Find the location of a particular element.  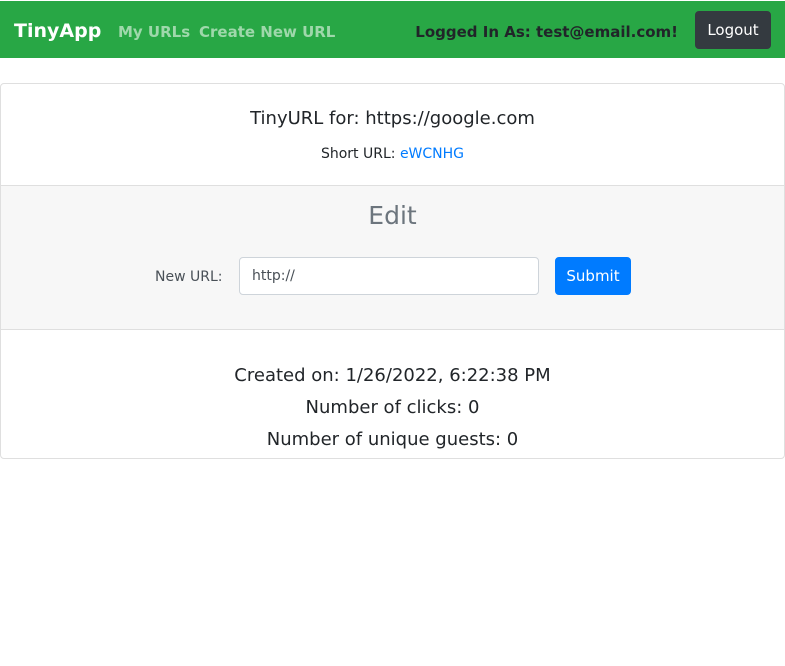

created-on-text: Created on: 1/26/2022, 6:22:38 PM is located at coordinates (392, 375).